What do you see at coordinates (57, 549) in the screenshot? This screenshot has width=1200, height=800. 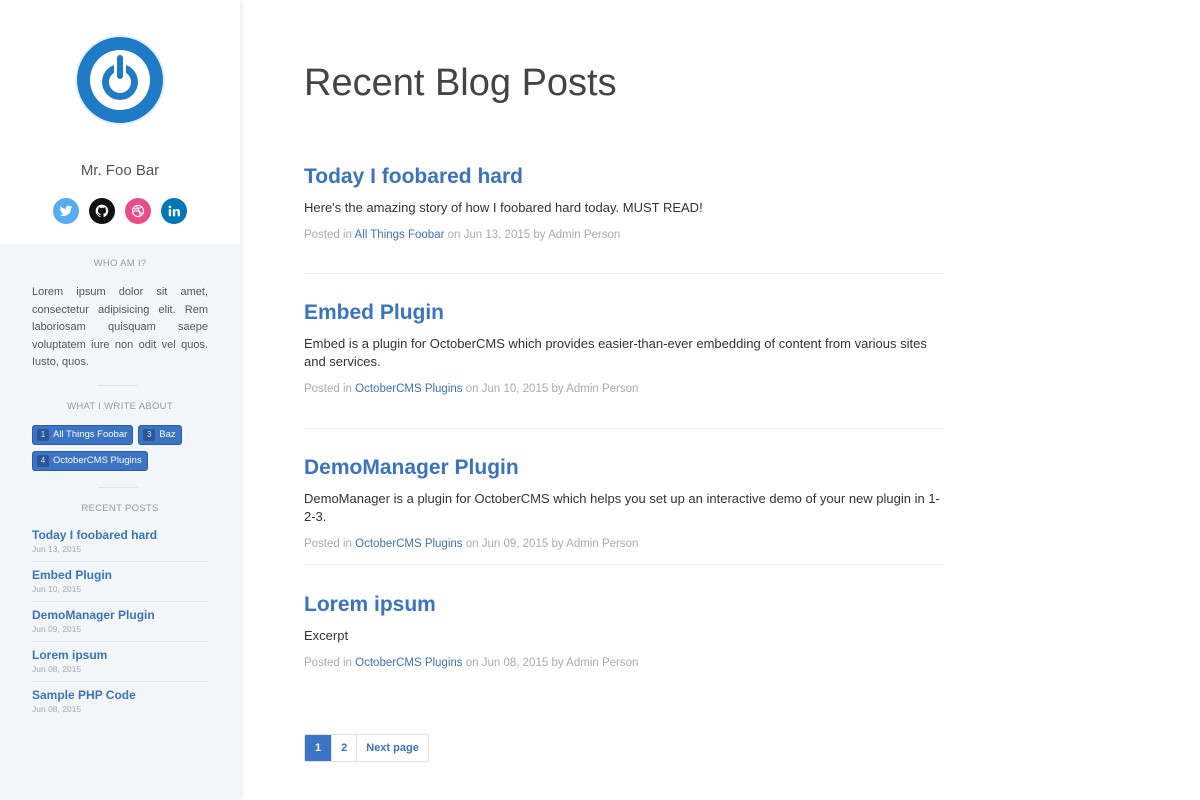 I see `recent-post-date: Jun 13, 2015` at bounding box center [57, 549].